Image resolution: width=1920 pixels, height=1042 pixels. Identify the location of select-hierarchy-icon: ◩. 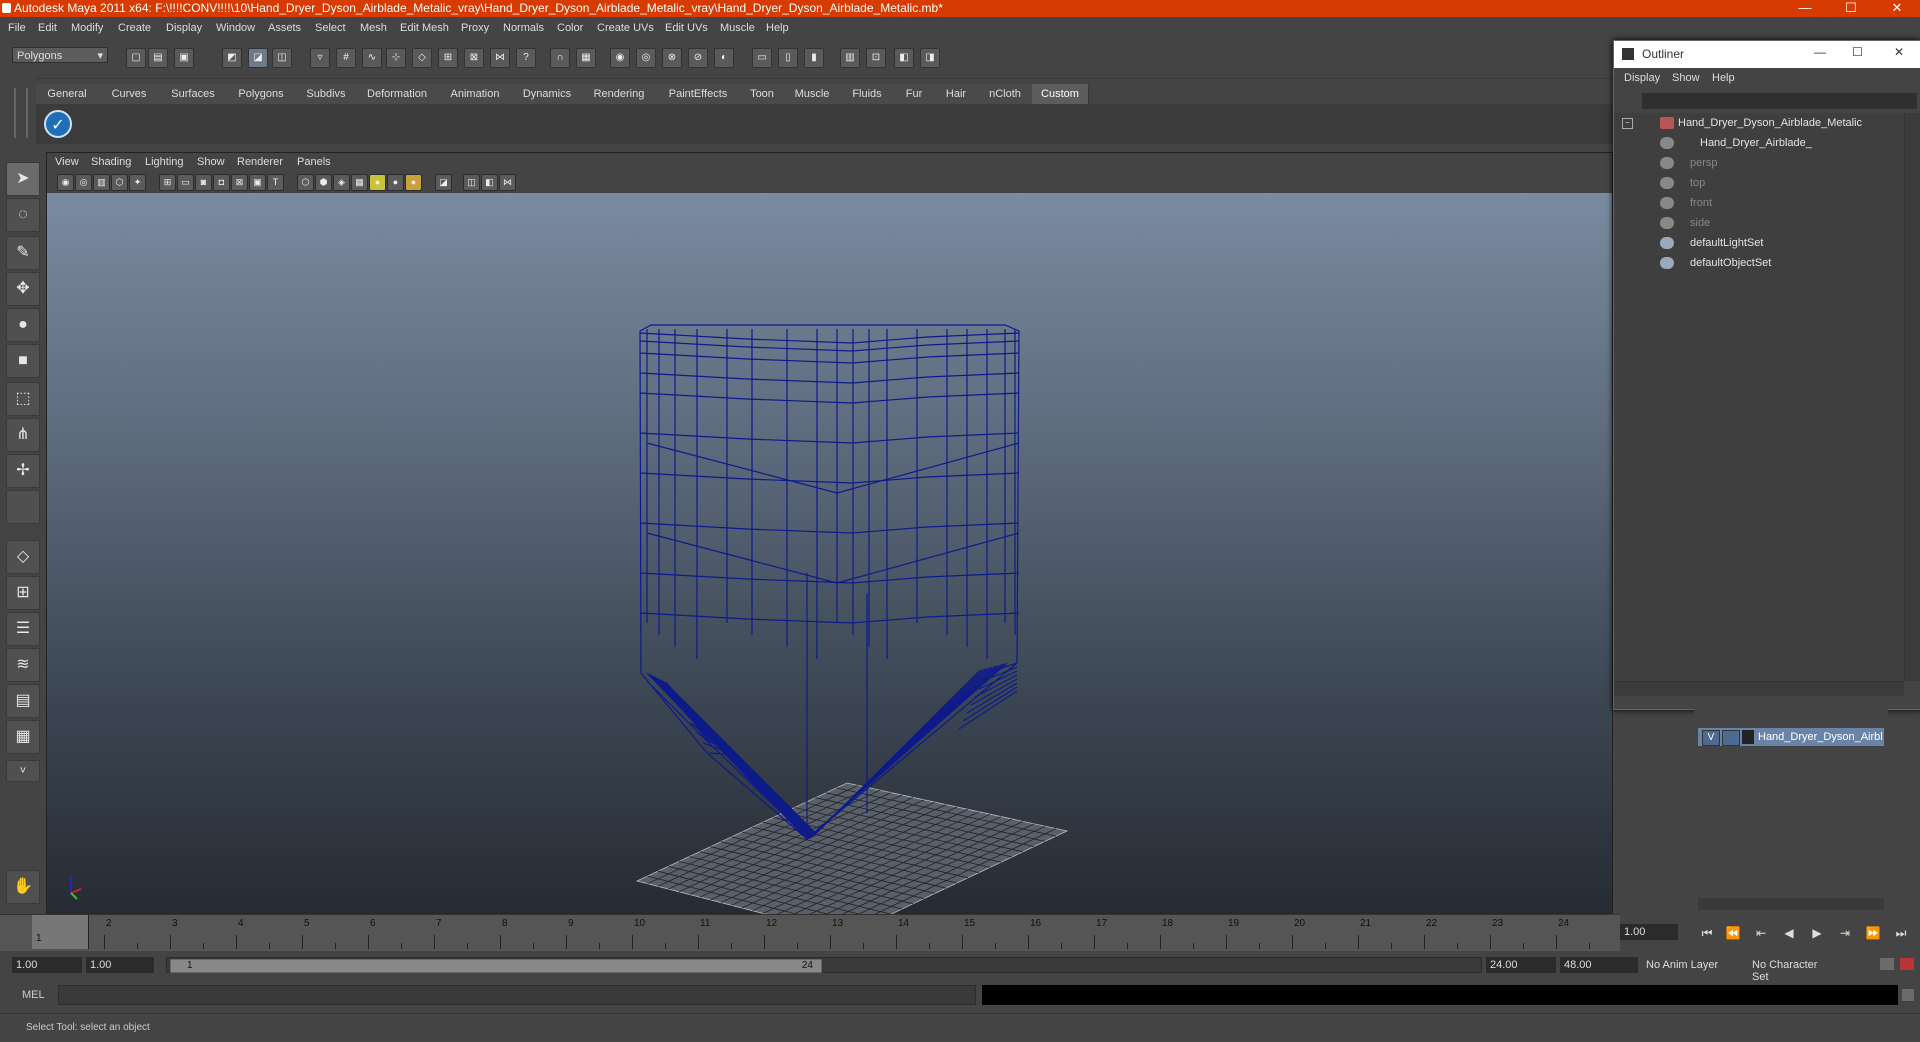
(232, 58).